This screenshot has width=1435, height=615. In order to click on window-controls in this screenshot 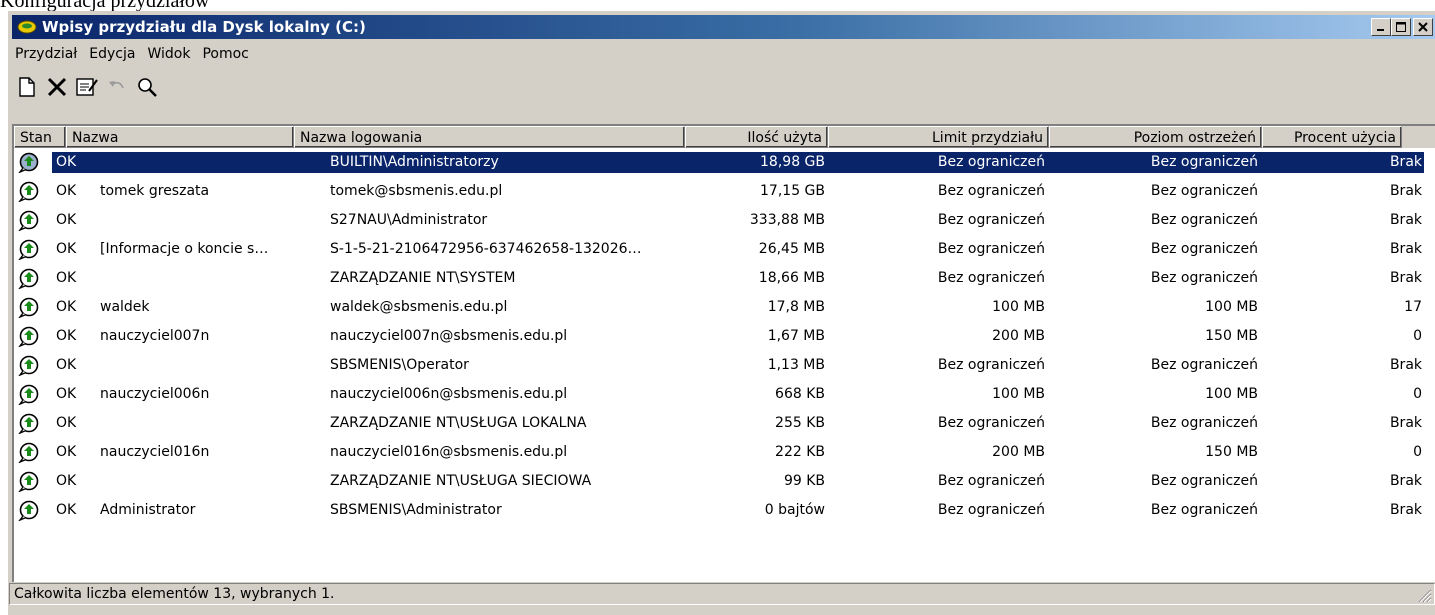, I will do `click(1402, 27)`.